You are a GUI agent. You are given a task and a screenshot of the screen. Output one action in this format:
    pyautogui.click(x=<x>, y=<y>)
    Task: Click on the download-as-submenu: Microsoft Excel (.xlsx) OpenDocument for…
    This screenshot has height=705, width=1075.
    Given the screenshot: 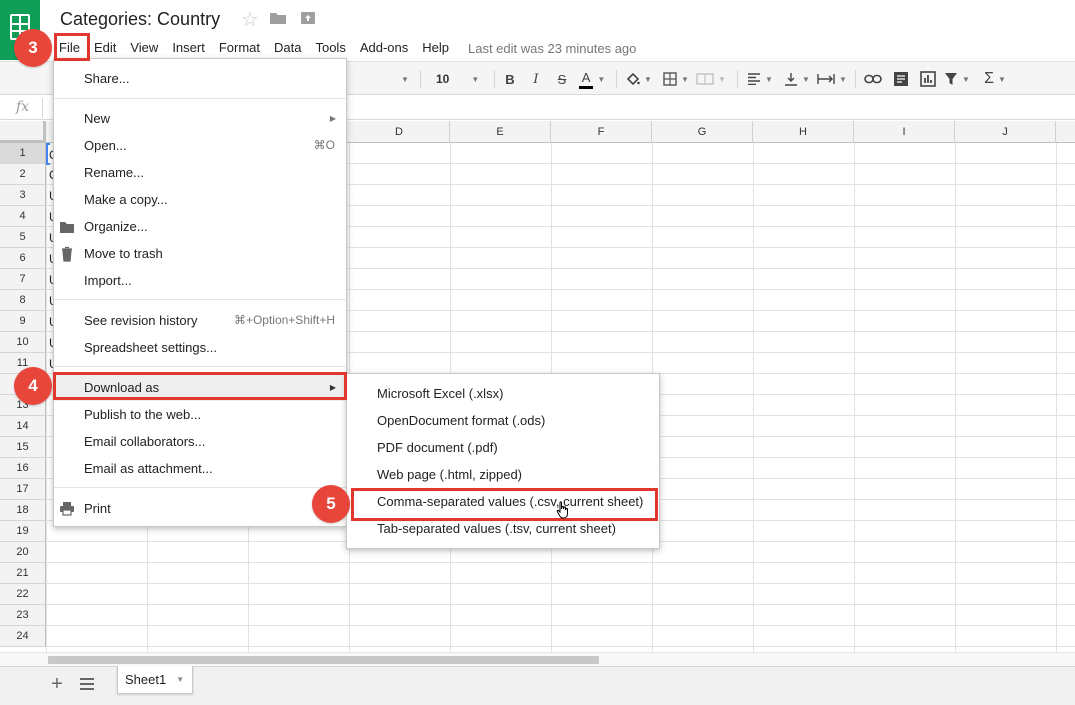 What is the action you would take?
    pyautogui.click(x=503, y=461)
    